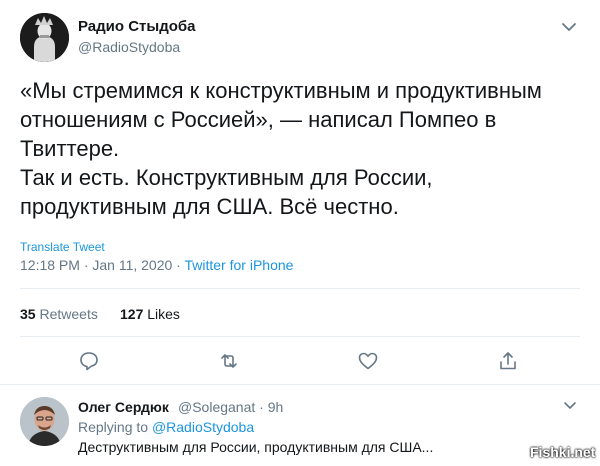 This screenshot has width=600, height=466. Describe the element at coordinates (102, 265) in the screenshot. I see `tweet-timestamp: 12:18 PM · Jan 11, 2020 ·` at that location.